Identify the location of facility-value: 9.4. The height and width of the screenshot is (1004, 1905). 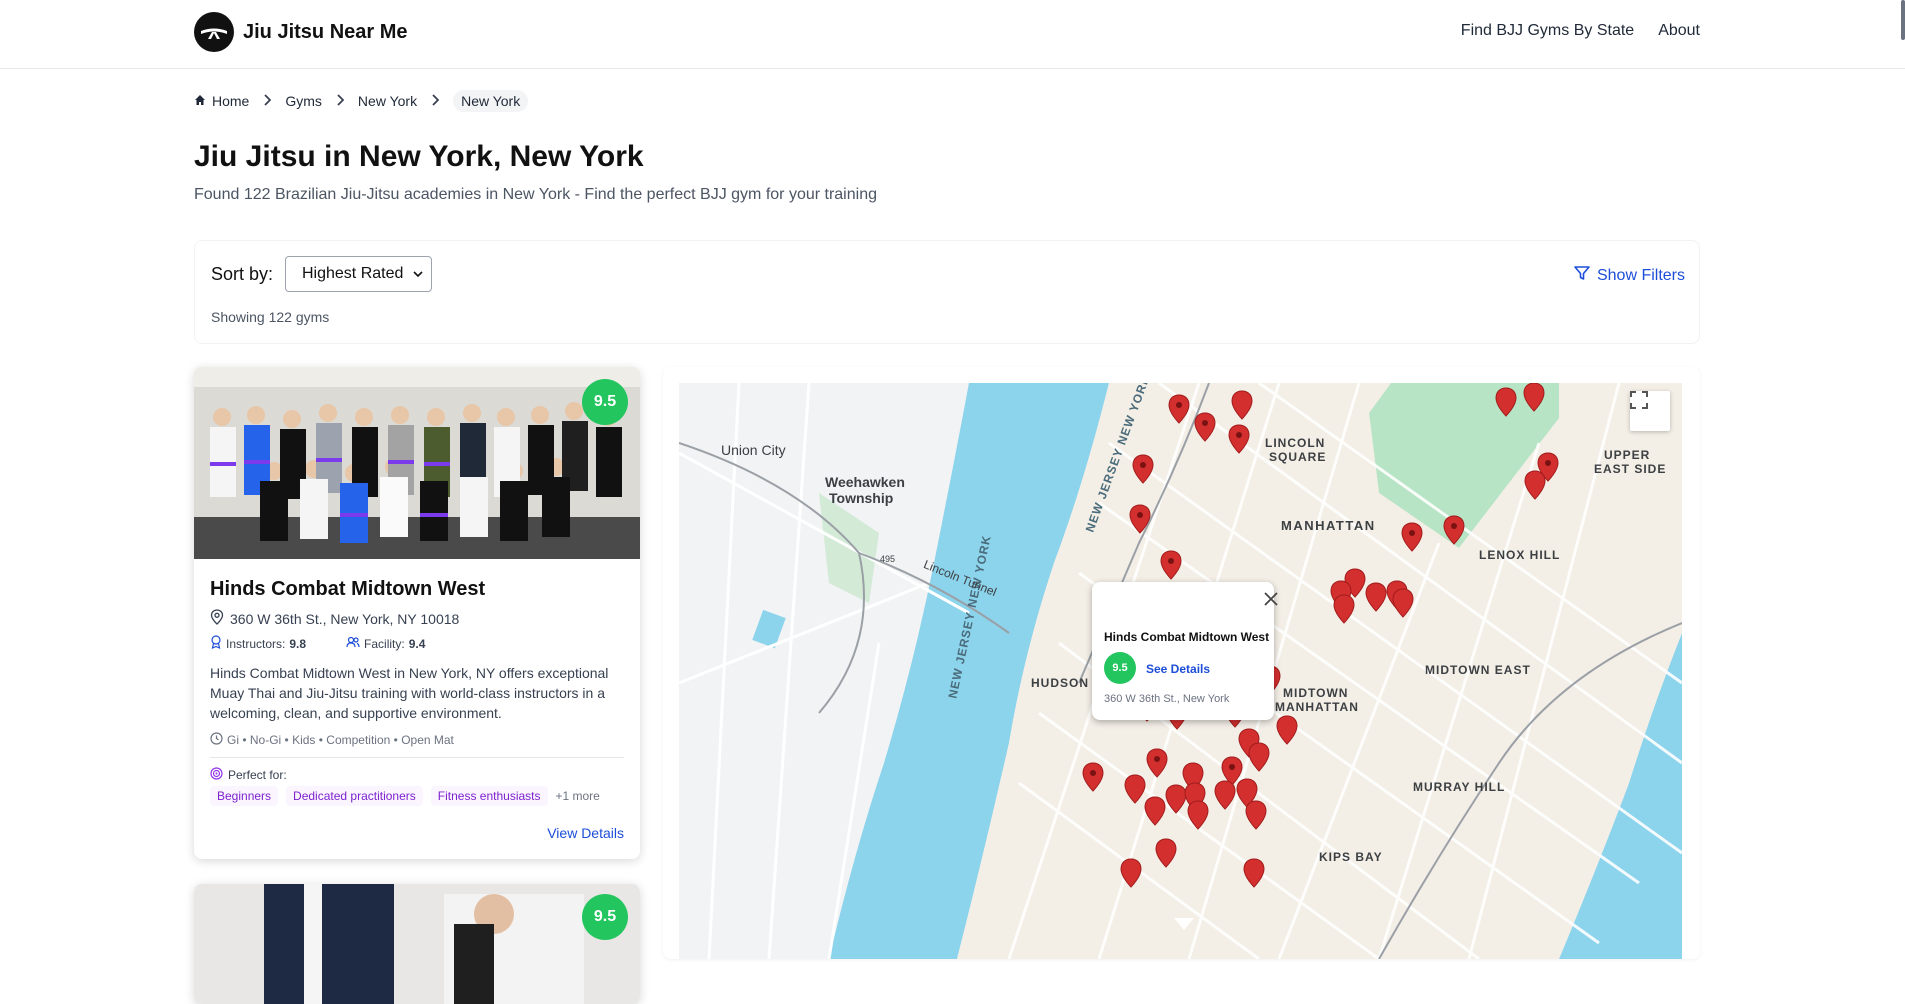
(417, 643).